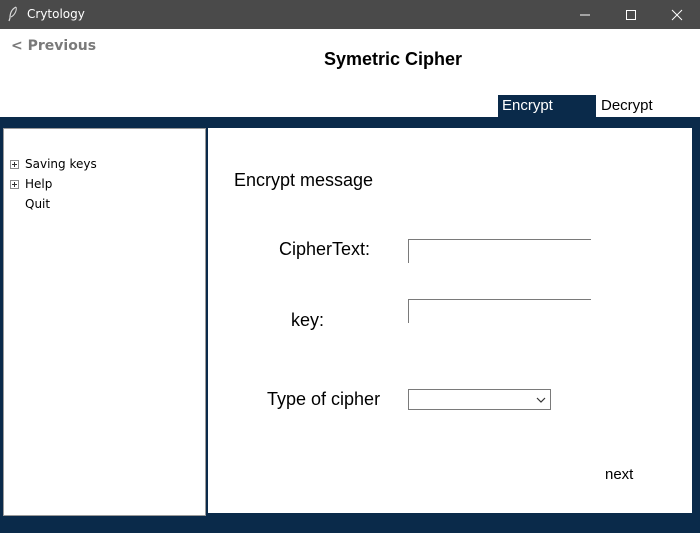 The image size is (700, 533). I want to click on minimize-button, so click(585, 14).